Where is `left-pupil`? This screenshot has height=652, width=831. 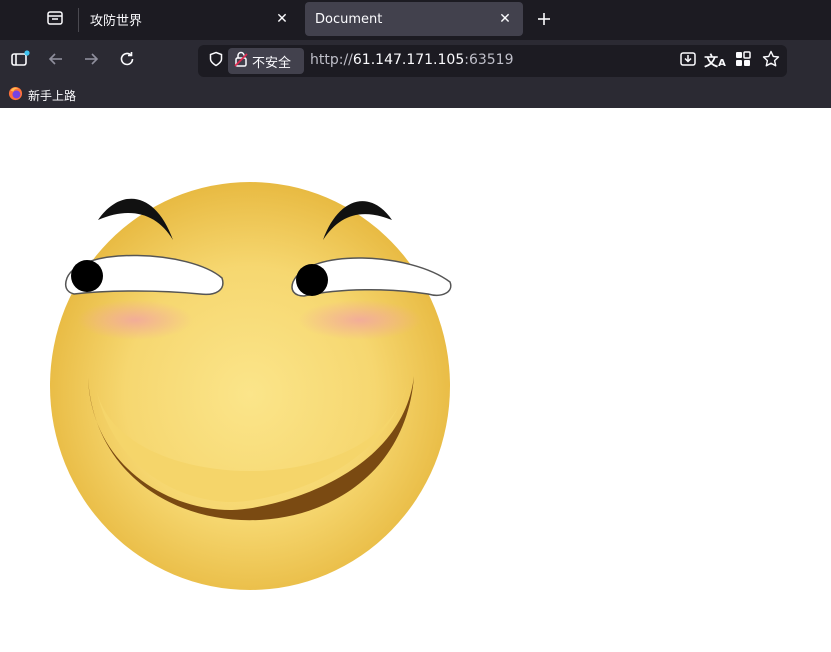
left-pupil is located at coordinates (87, 276).